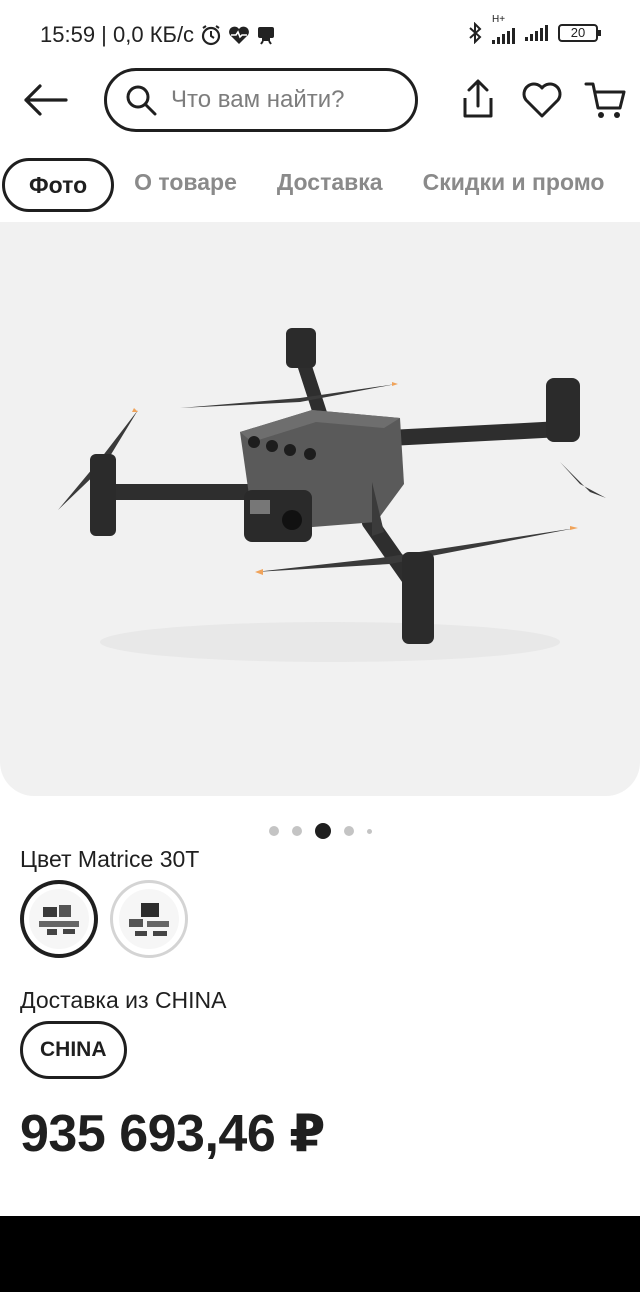 This screenshot has width=640, height=1292. I want to click on search-icon, so click(141, 100).